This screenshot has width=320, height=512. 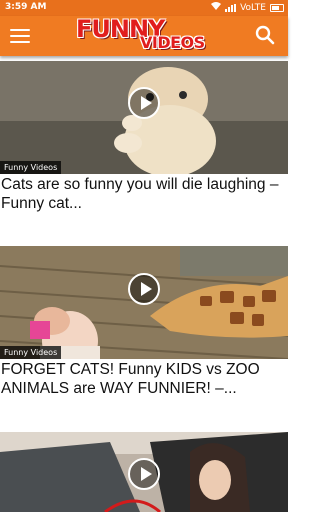 I want to click on signal-icon, so click(x=231, y=7).